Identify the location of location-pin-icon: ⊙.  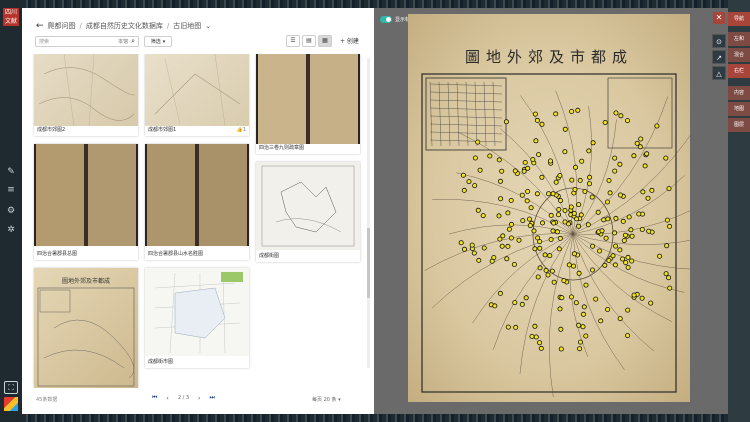
(719, 41).